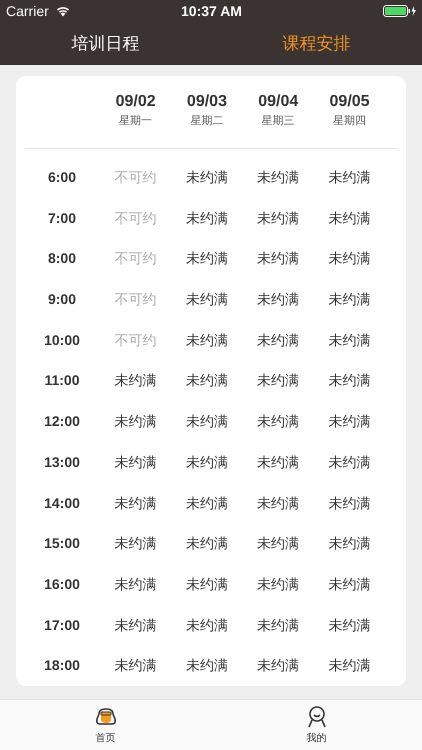  I want to click on weekday-label: 星期一, so click(135, 121).